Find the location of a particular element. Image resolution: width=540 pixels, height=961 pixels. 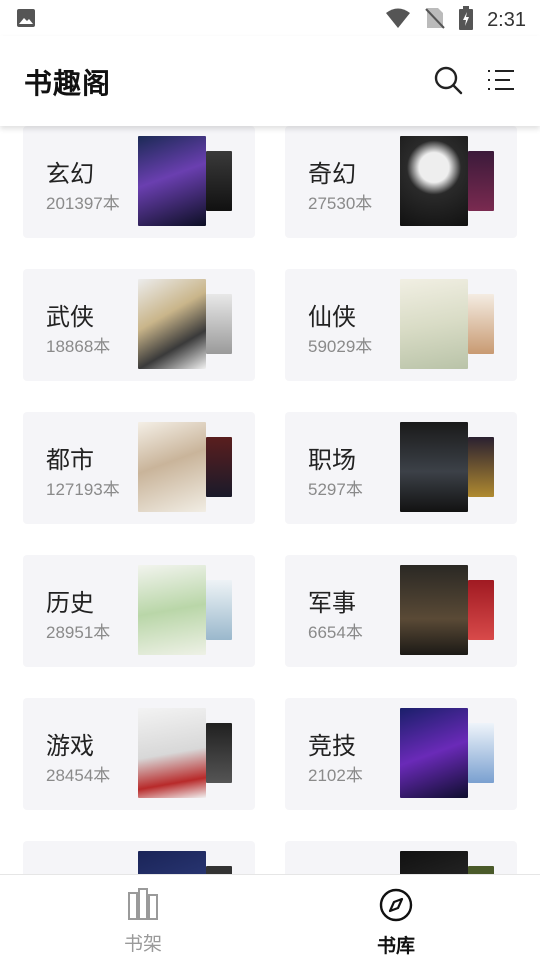

nav-bookshelf-label: 书架 is located at coordinates (142, 944).